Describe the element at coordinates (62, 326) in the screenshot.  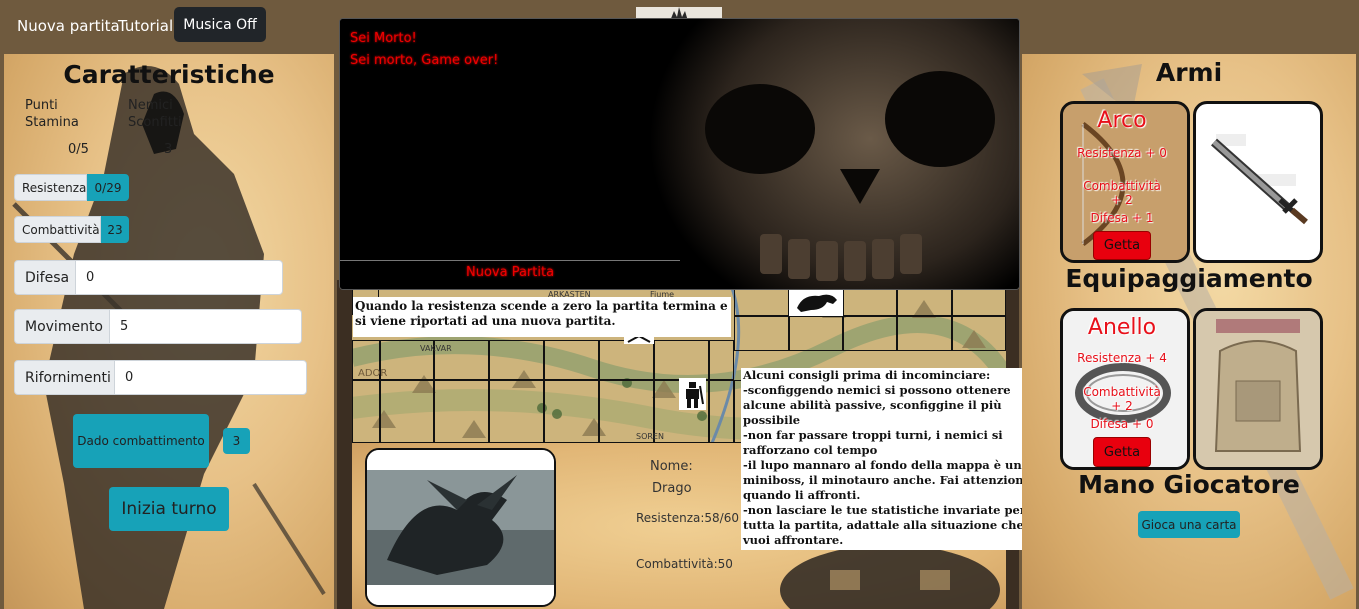
I see `movimento-label: Movimento` at that location.